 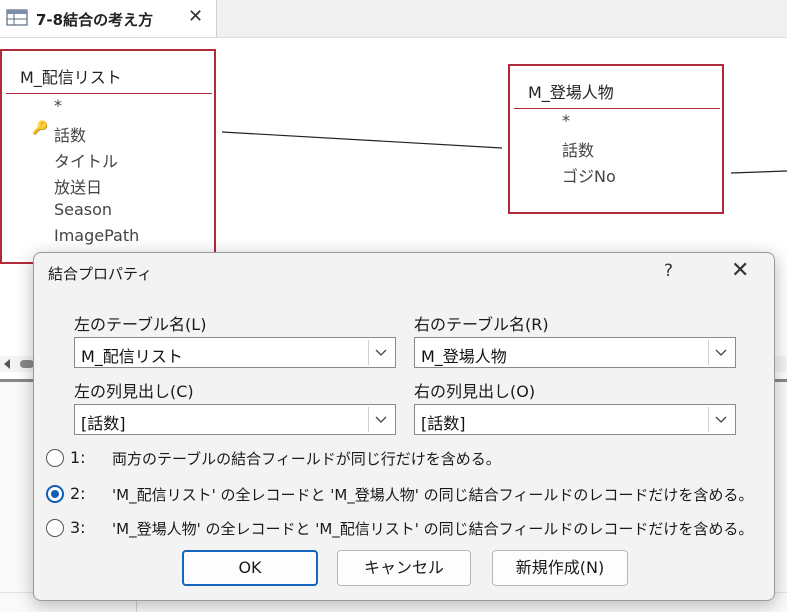 What do you see at coordinates (560, 568) in the screenshot?
I see `new-join-button: 新規作成(N)` at bounding box center [560, 568].